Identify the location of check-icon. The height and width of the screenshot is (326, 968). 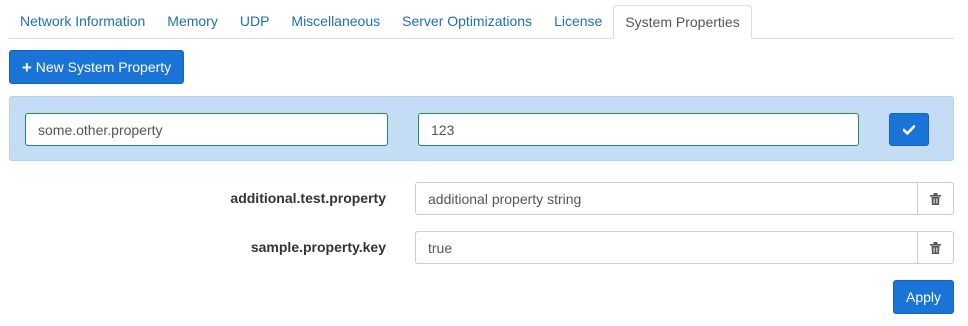
(909, 129).